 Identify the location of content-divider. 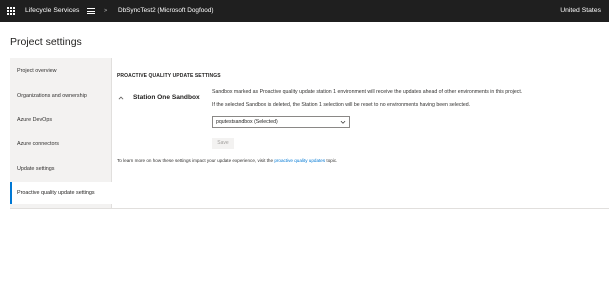
(309, 208).